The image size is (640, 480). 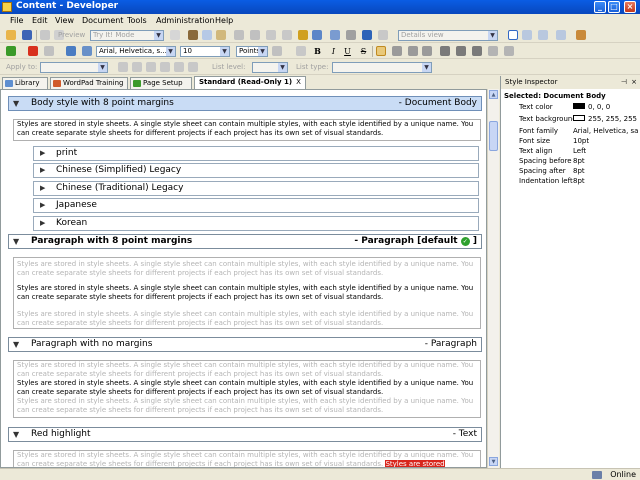 I want to click on undo-icon, so click(x=271, y=35).